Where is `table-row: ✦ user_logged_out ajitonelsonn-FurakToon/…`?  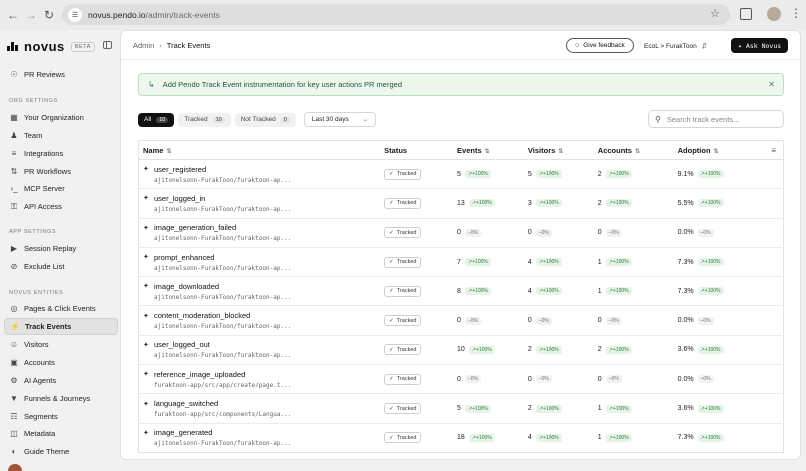 table-row: ✦ user_logged_out ajitonelsonn-FurakToon/… is located at coordinates (461, 350).